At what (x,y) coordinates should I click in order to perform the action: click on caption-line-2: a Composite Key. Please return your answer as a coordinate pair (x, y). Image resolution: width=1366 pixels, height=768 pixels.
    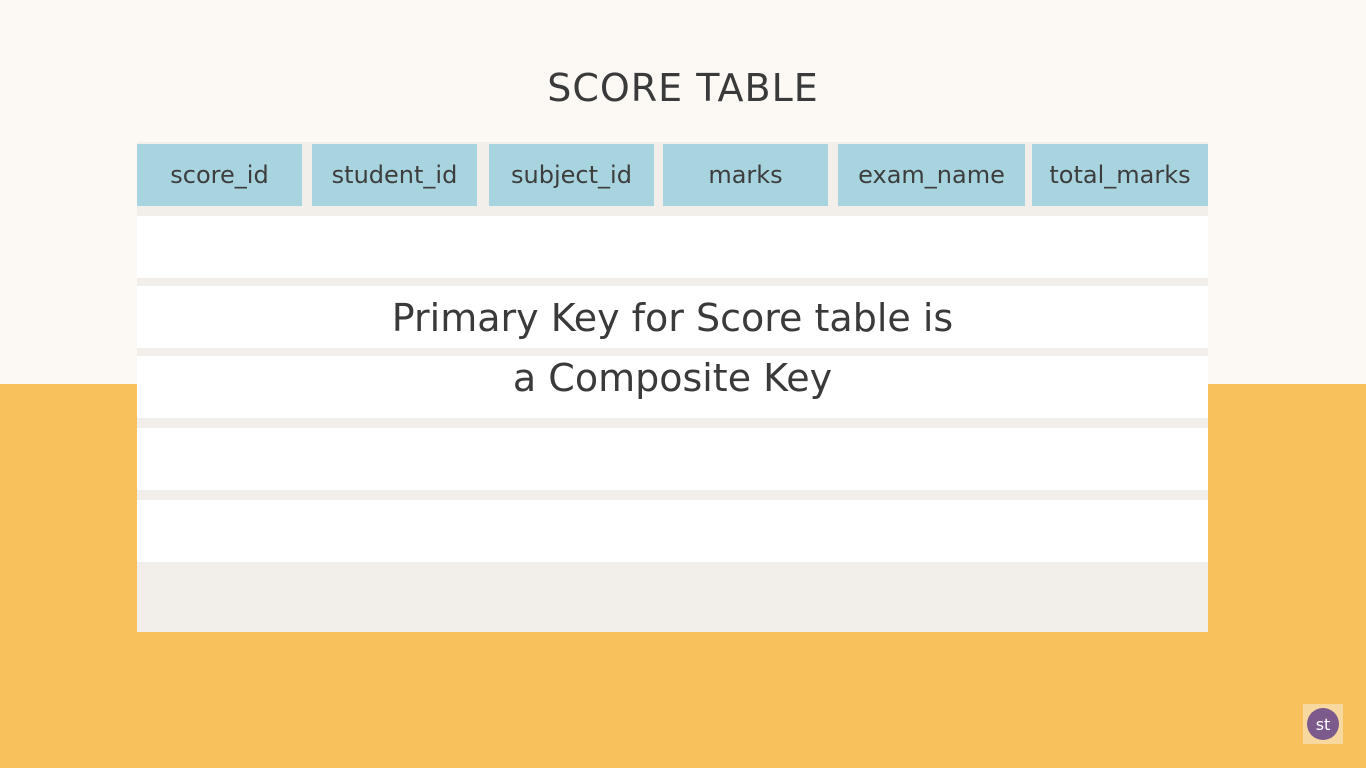
    Looking at the image, I should click on (672, 378).